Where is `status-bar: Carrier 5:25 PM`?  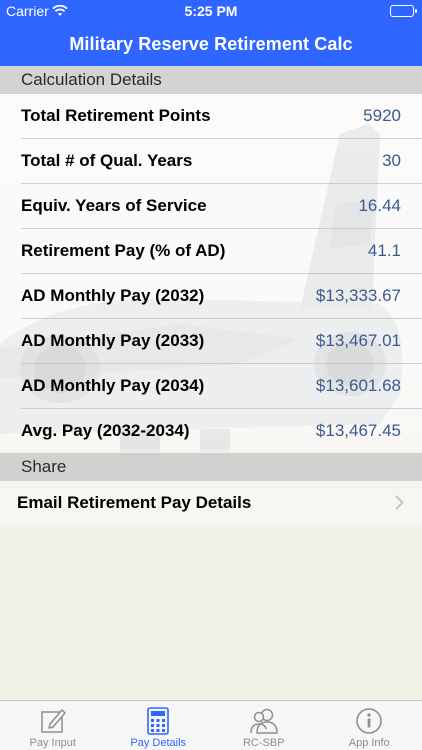 status-bar: Carrier 5:25 PM is located at coordinates (211, 11).